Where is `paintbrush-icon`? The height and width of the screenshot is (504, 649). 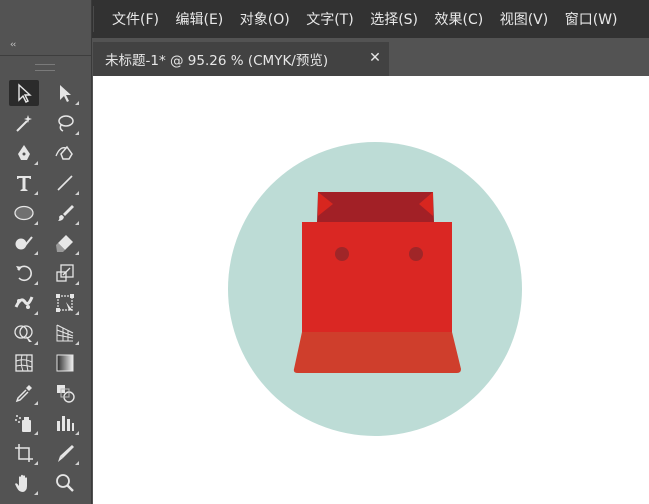
paintbrush-icon is located at coordinates (66, 213).